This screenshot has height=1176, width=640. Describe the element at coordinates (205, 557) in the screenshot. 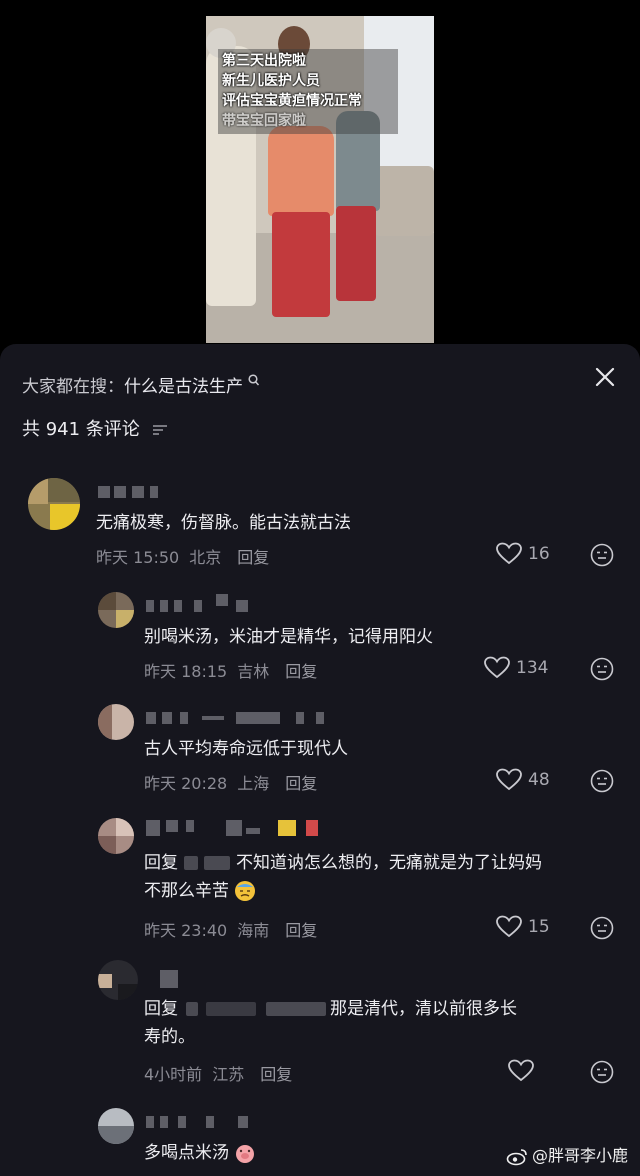

I see `comment-location: 北京` at that location.